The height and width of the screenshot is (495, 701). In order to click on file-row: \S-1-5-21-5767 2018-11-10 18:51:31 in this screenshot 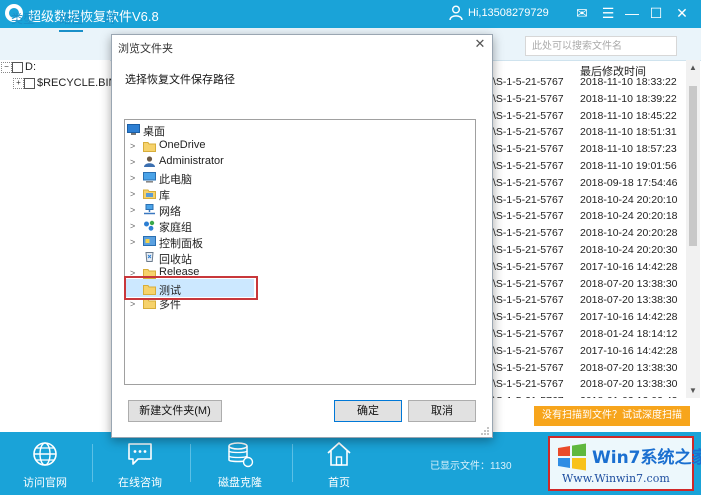, I will do `click(587, 134)`.